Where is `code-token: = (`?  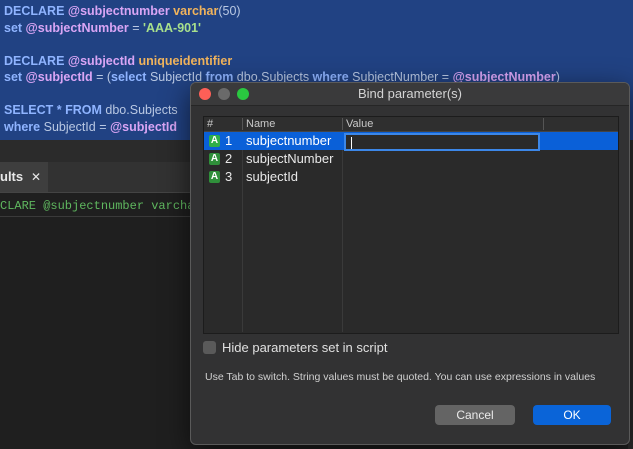 code-token: = ( is located at coordinates (104, 77).